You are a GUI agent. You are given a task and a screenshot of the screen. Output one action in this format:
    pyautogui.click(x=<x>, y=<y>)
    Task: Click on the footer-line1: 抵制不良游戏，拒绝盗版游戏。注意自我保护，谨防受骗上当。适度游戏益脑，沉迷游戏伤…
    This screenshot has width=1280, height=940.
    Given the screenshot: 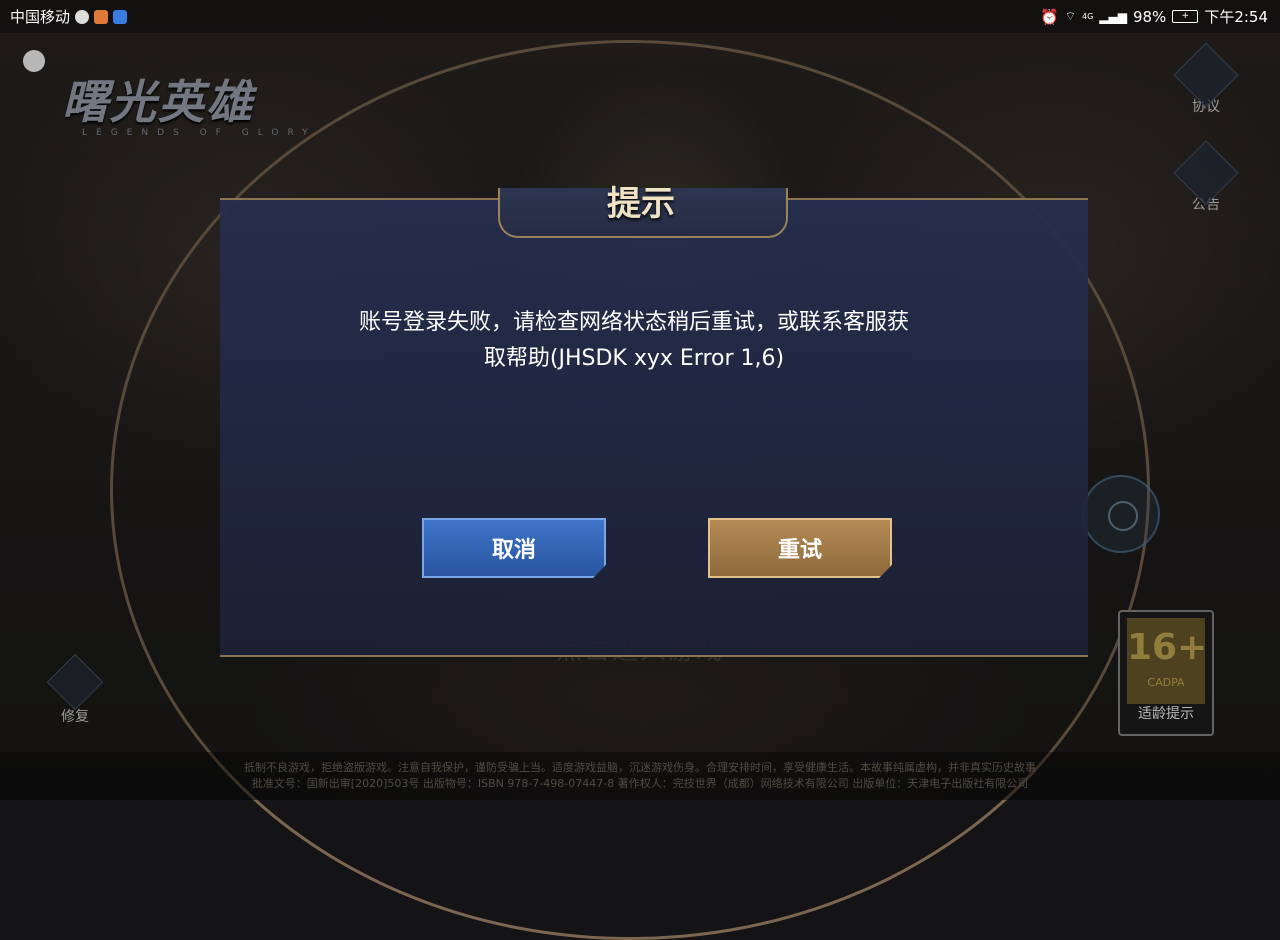 What is the action you would take?
    pyautogui.click(x=640, y=767)
    